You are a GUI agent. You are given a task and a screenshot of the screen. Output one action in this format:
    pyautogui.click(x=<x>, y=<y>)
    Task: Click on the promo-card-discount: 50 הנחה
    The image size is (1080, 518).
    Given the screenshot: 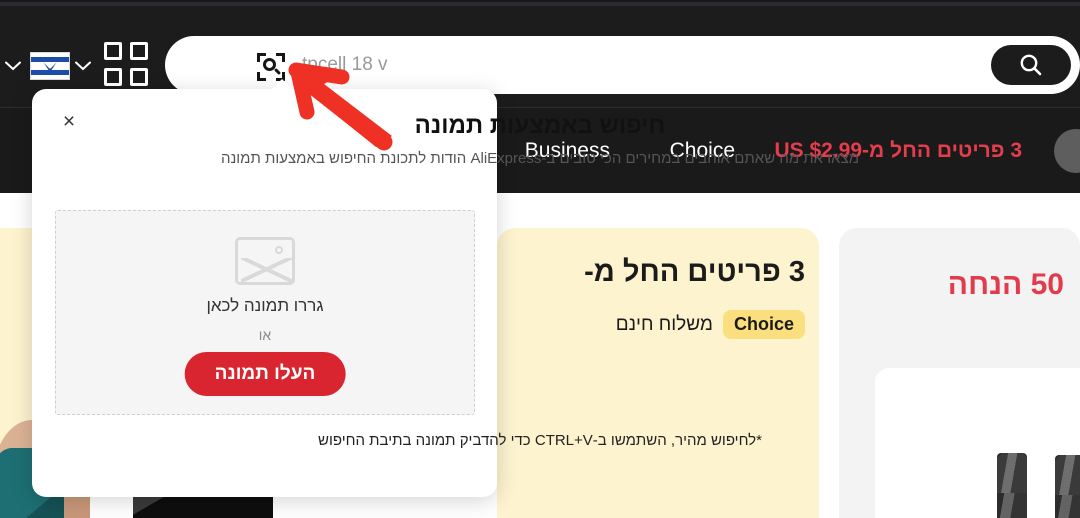 What is the action you would take?
    pyautogui.click(x=959, y=373)
    